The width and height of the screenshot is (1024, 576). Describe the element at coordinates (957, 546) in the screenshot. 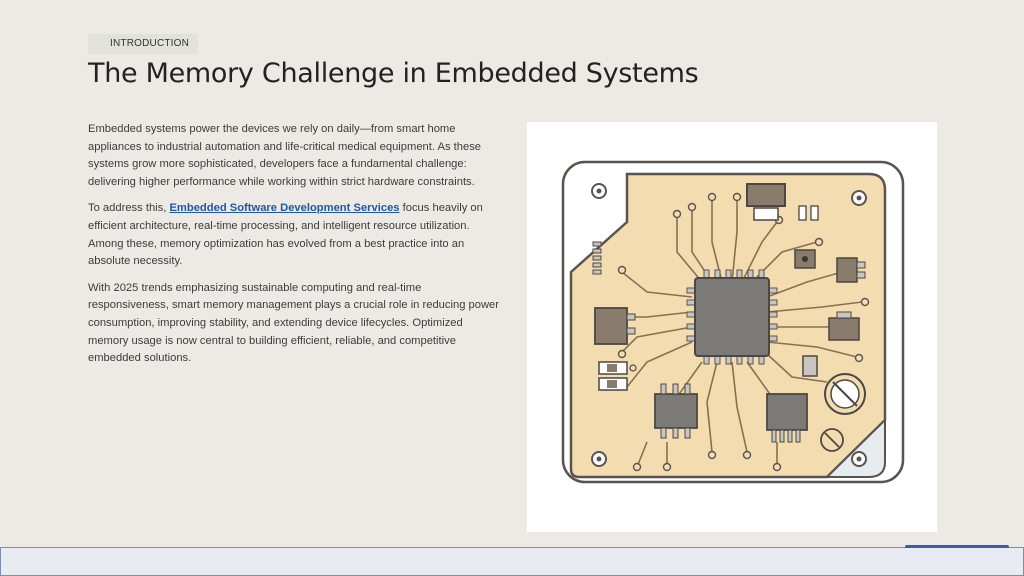

I see `bottom-bar-tab` at that location.